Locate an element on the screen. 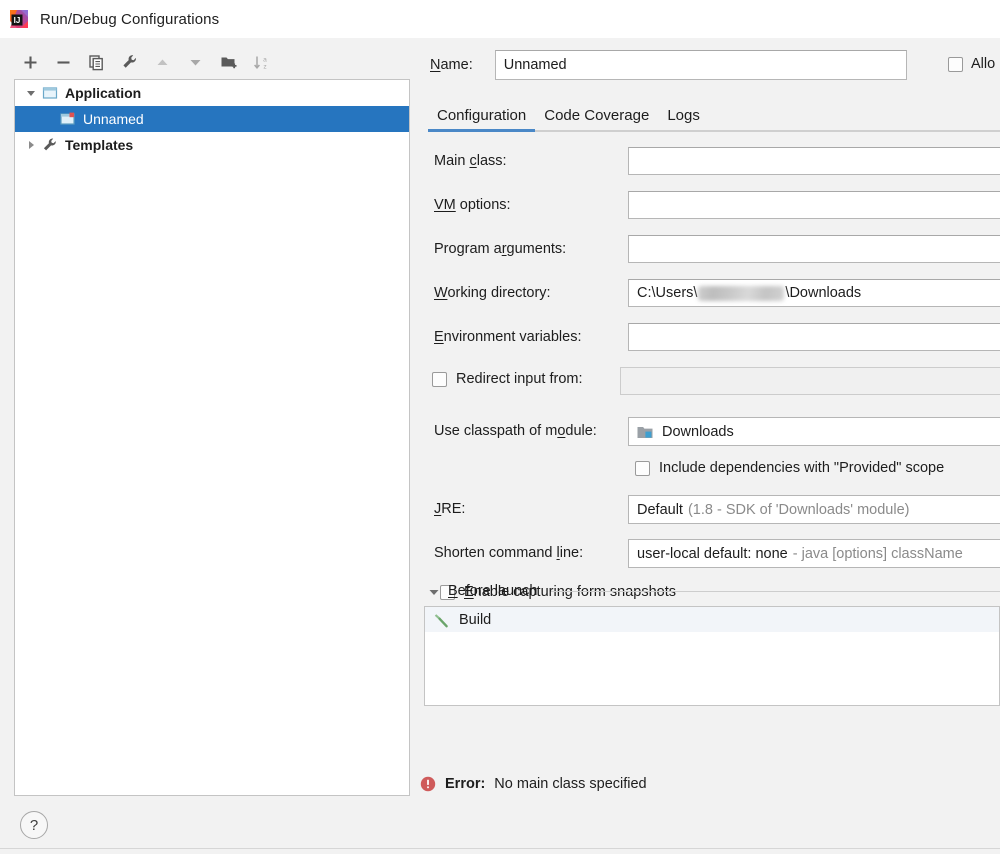 This screenshot has width=1000, height=854. name-row: Name: Unnamed is located at coordinates (668, 65).